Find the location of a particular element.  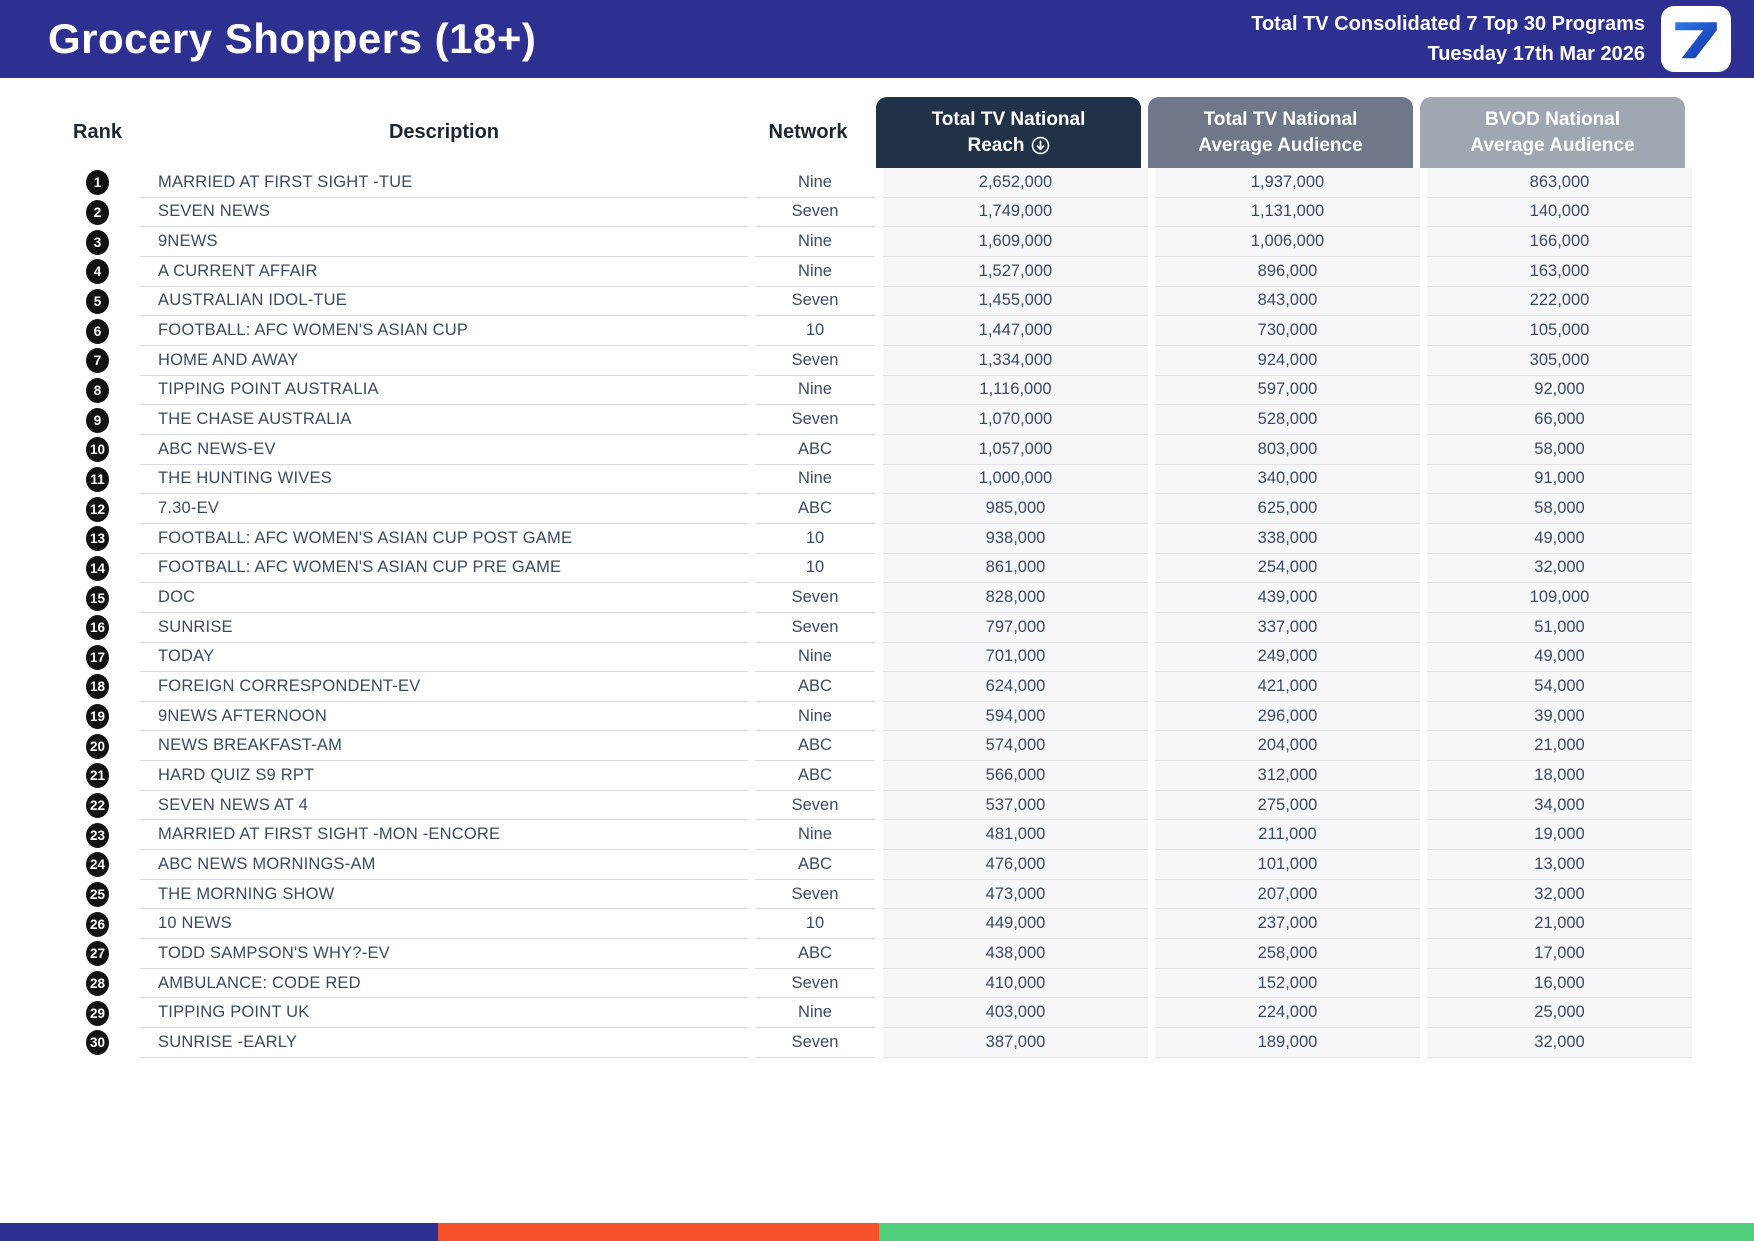

sort-descending-icon is located at coordinates (1040, 145).